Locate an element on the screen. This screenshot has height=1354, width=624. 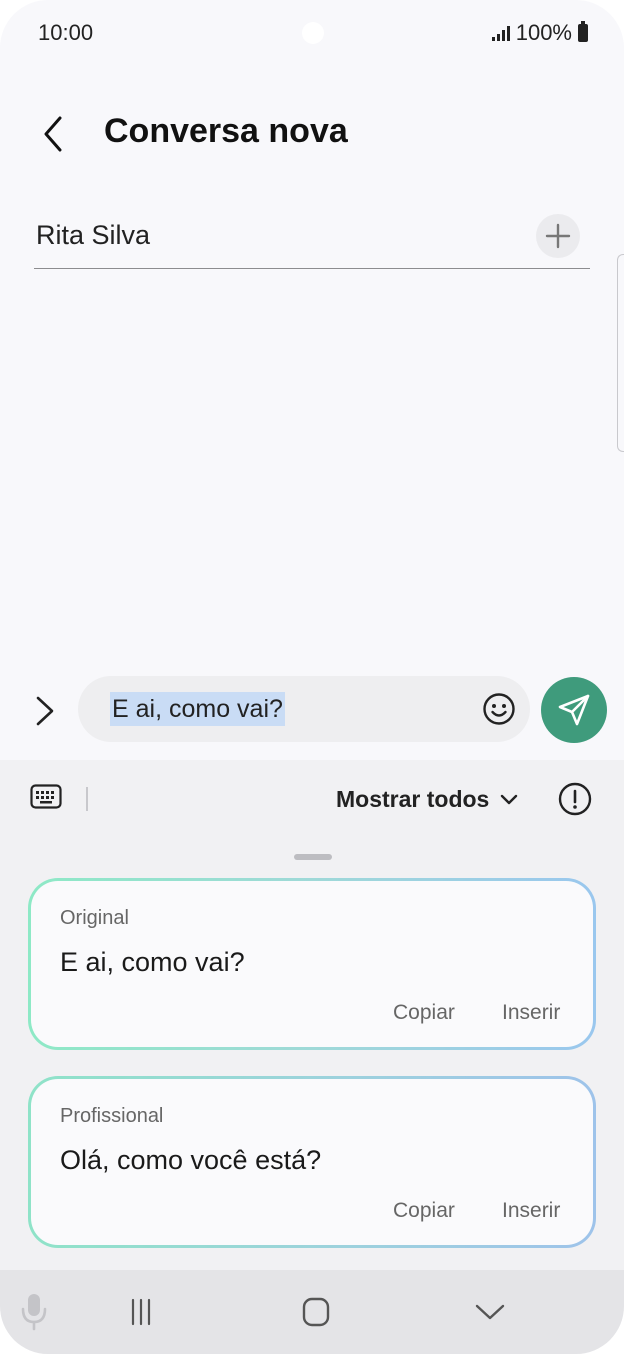
back-button is located at coordinates (54, 134).